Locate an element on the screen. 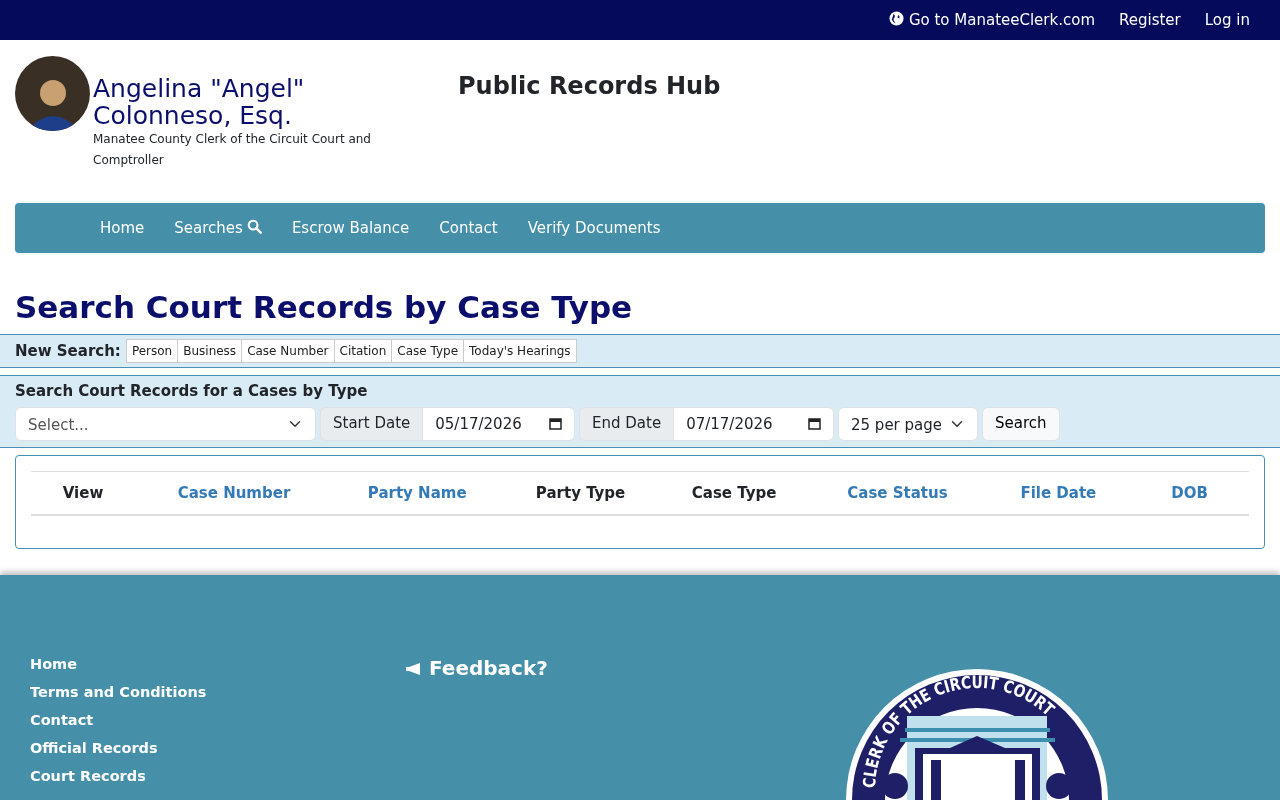 The height and width of the screenshot is (800, 1280). search-type-button: Person is located at coordinates (152, 351).